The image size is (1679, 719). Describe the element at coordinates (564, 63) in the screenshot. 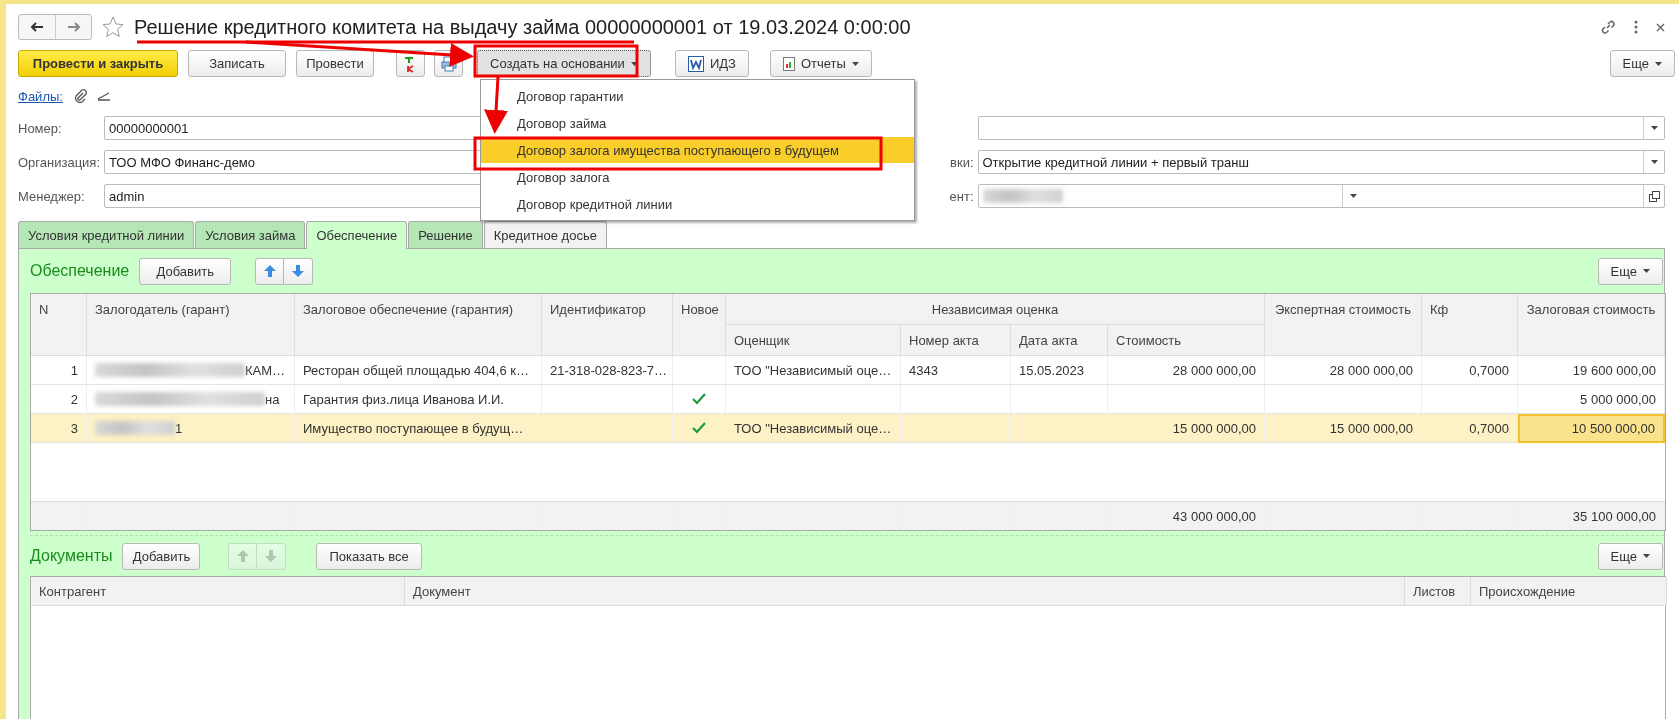

I see `create-based-on-button: Создать на основании` at that location.